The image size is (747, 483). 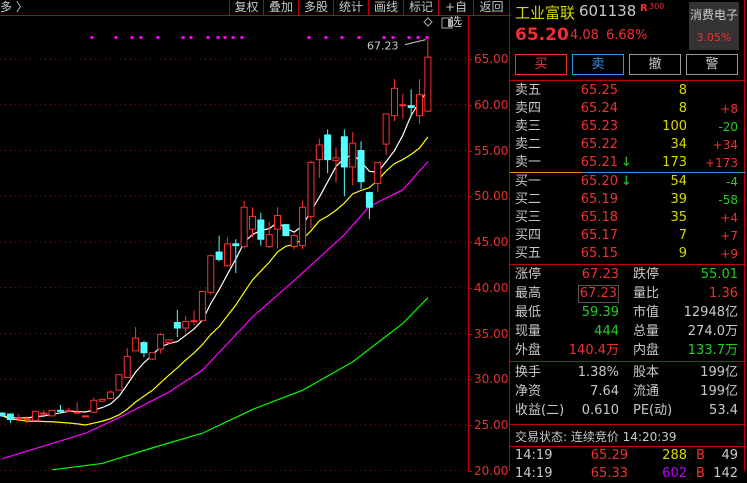 I want to click on stat-value: 444, so click(x=606, y=331).